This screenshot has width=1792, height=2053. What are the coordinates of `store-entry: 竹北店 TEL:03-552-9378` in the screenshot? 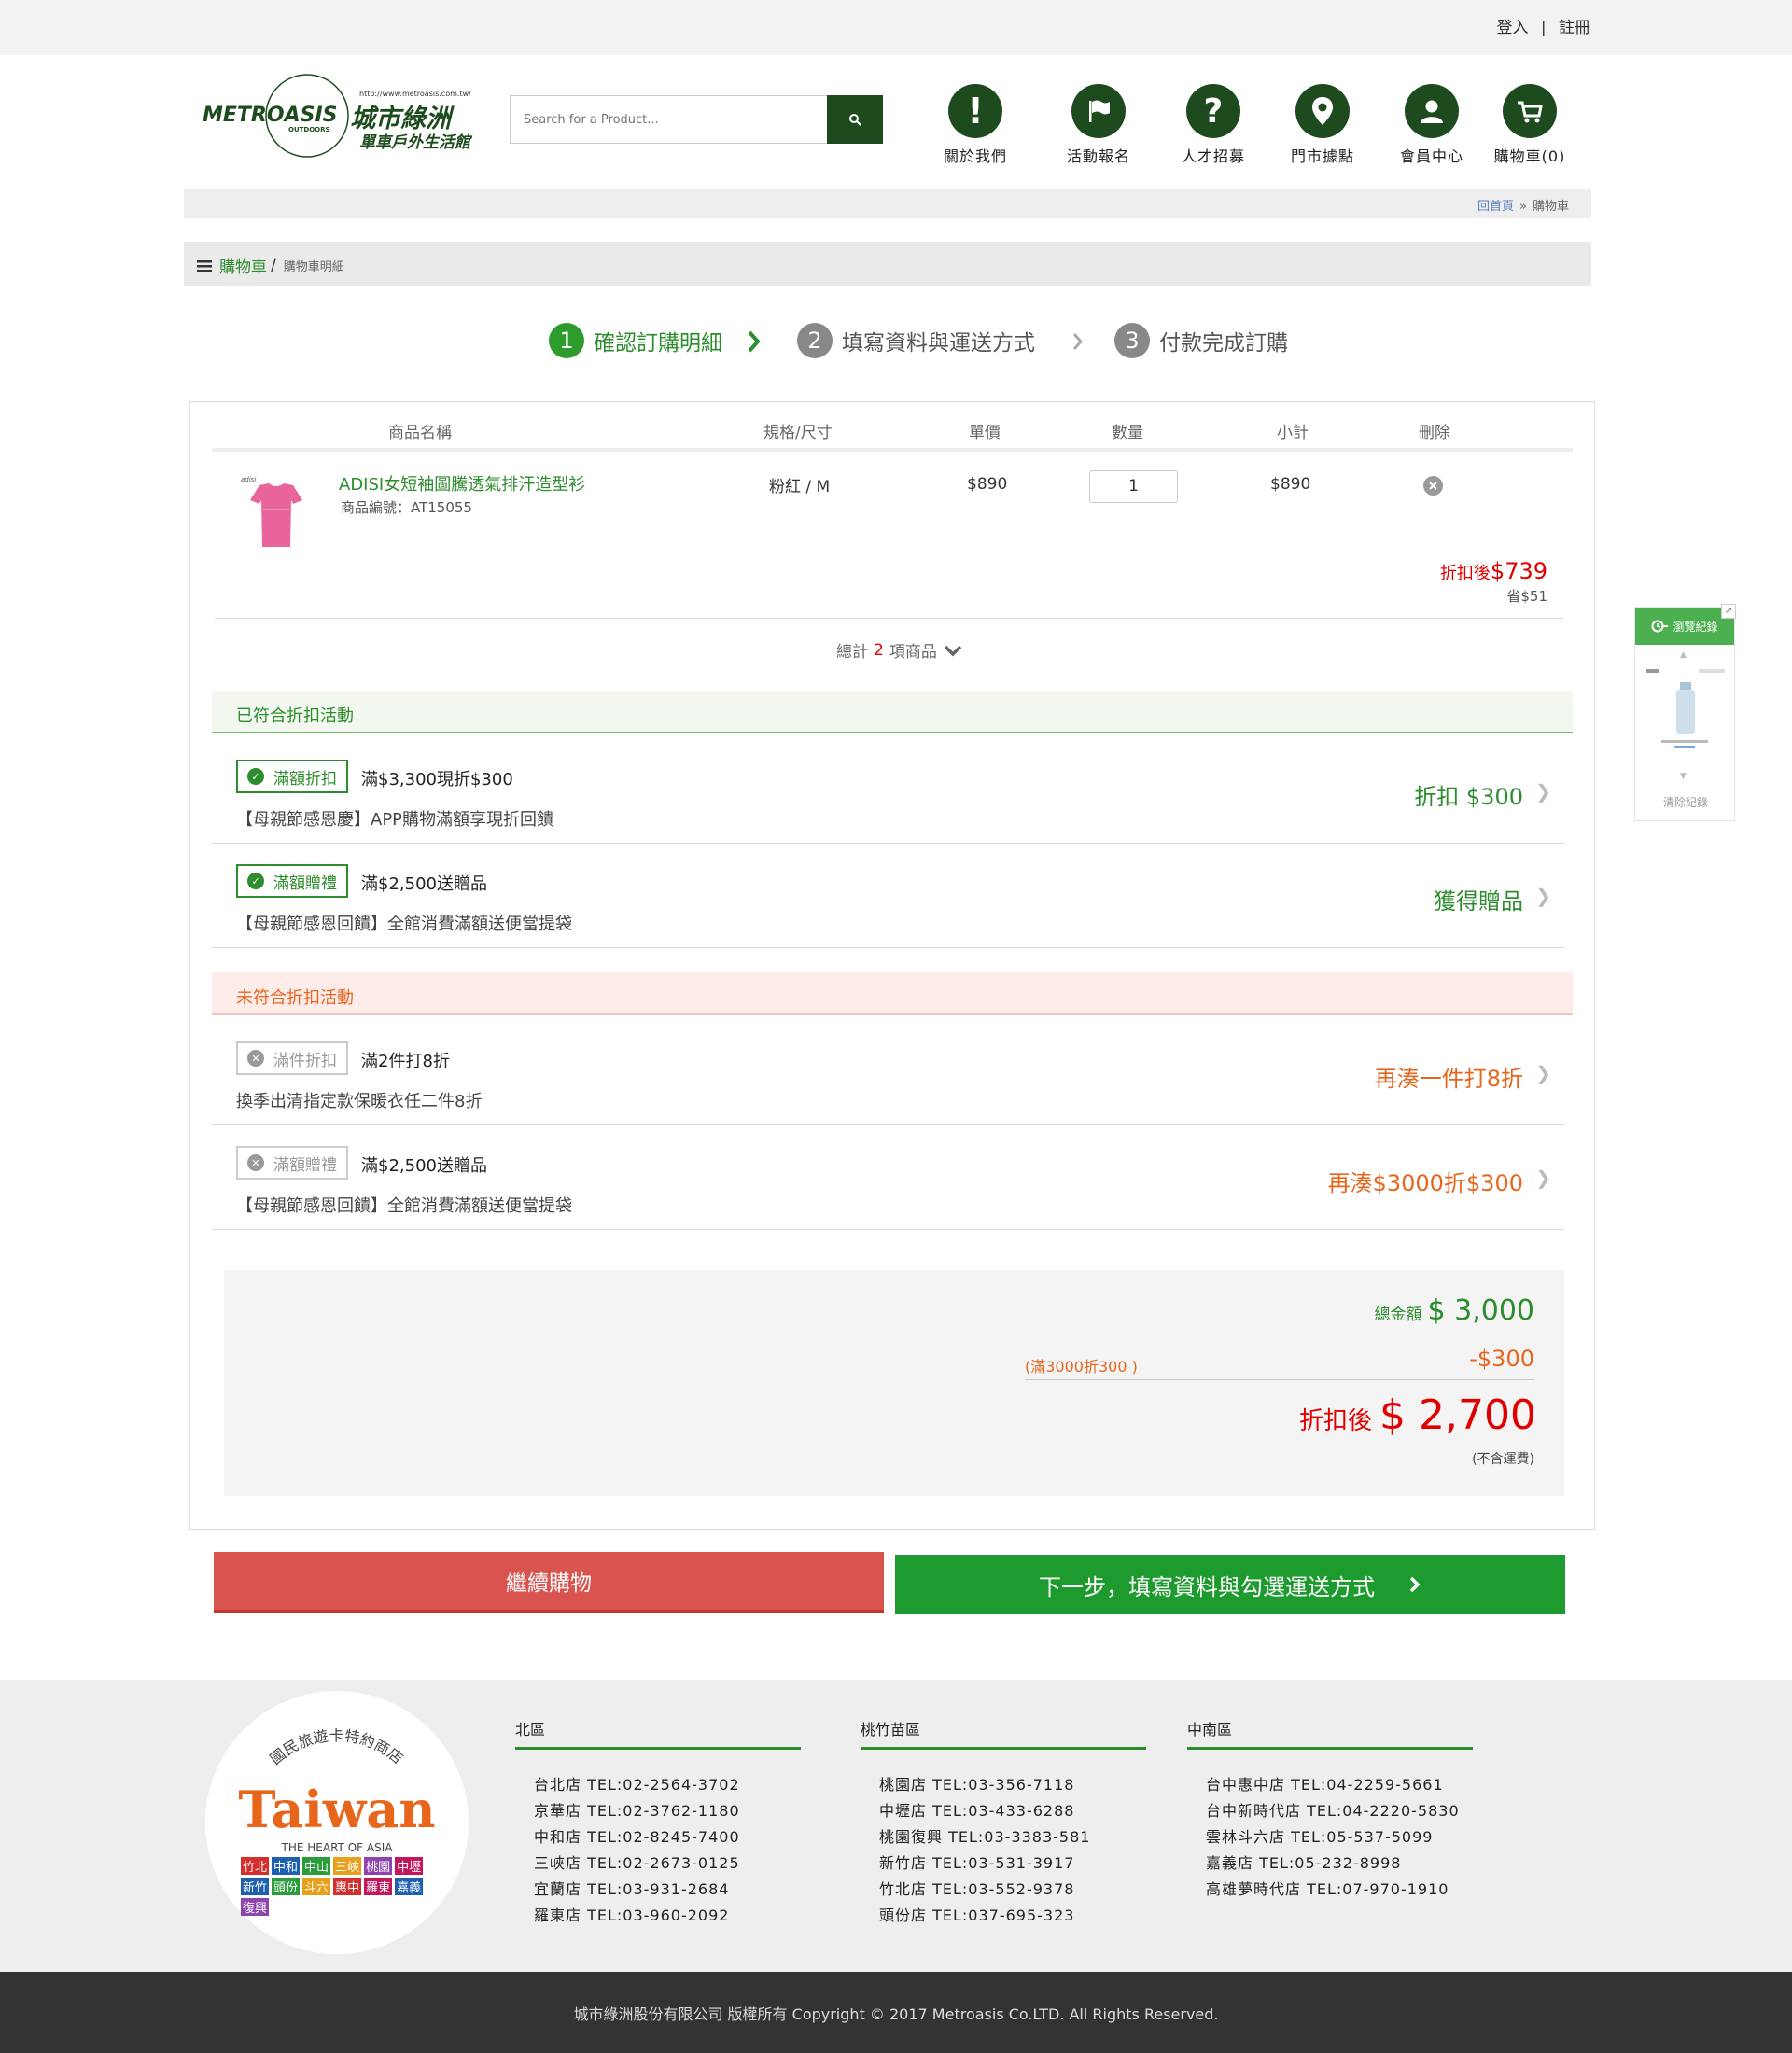 It's located at (977, 1889).